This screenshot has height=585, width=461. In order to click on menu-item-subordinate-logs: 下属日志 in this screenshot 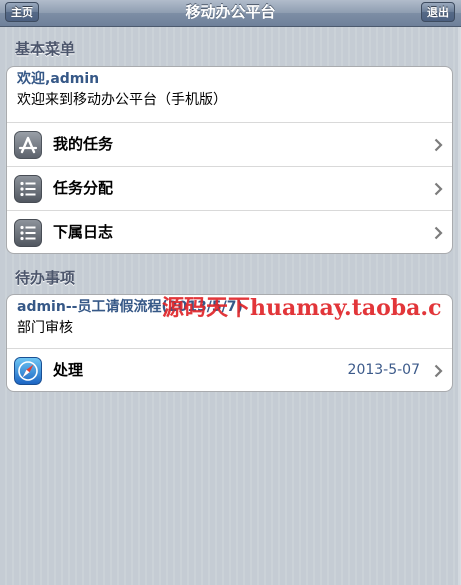, I will do `click(229, 231)`.